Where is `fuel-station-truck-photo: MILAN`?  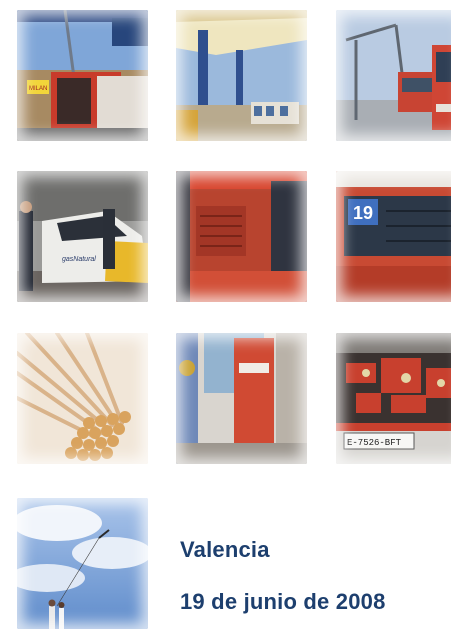
fuel-station-truck-photo: MILAN is located at coordinates (82, 75).